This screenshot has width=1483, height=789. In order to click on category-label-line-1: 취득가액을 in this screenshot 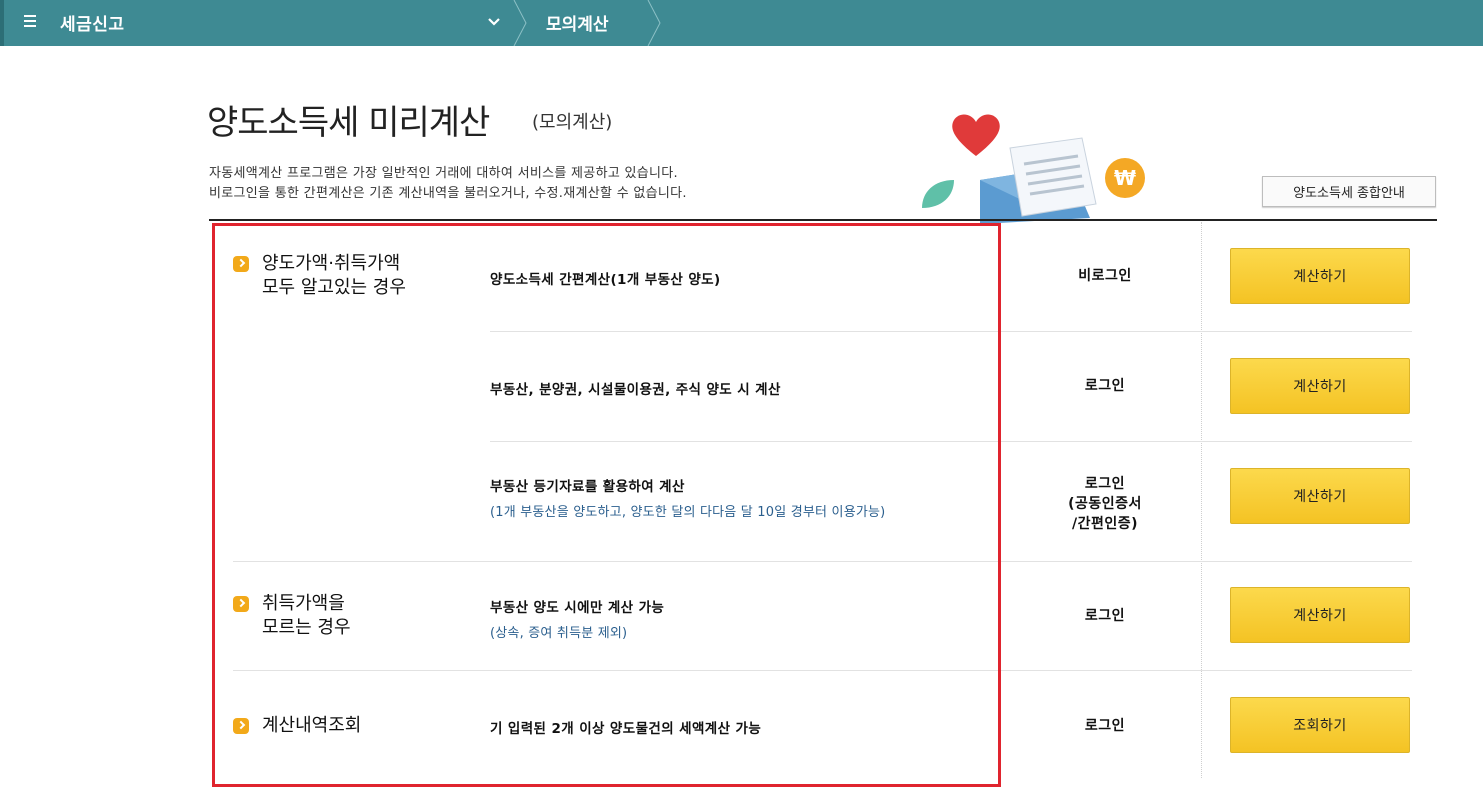, I will do `click(303, 603)`.